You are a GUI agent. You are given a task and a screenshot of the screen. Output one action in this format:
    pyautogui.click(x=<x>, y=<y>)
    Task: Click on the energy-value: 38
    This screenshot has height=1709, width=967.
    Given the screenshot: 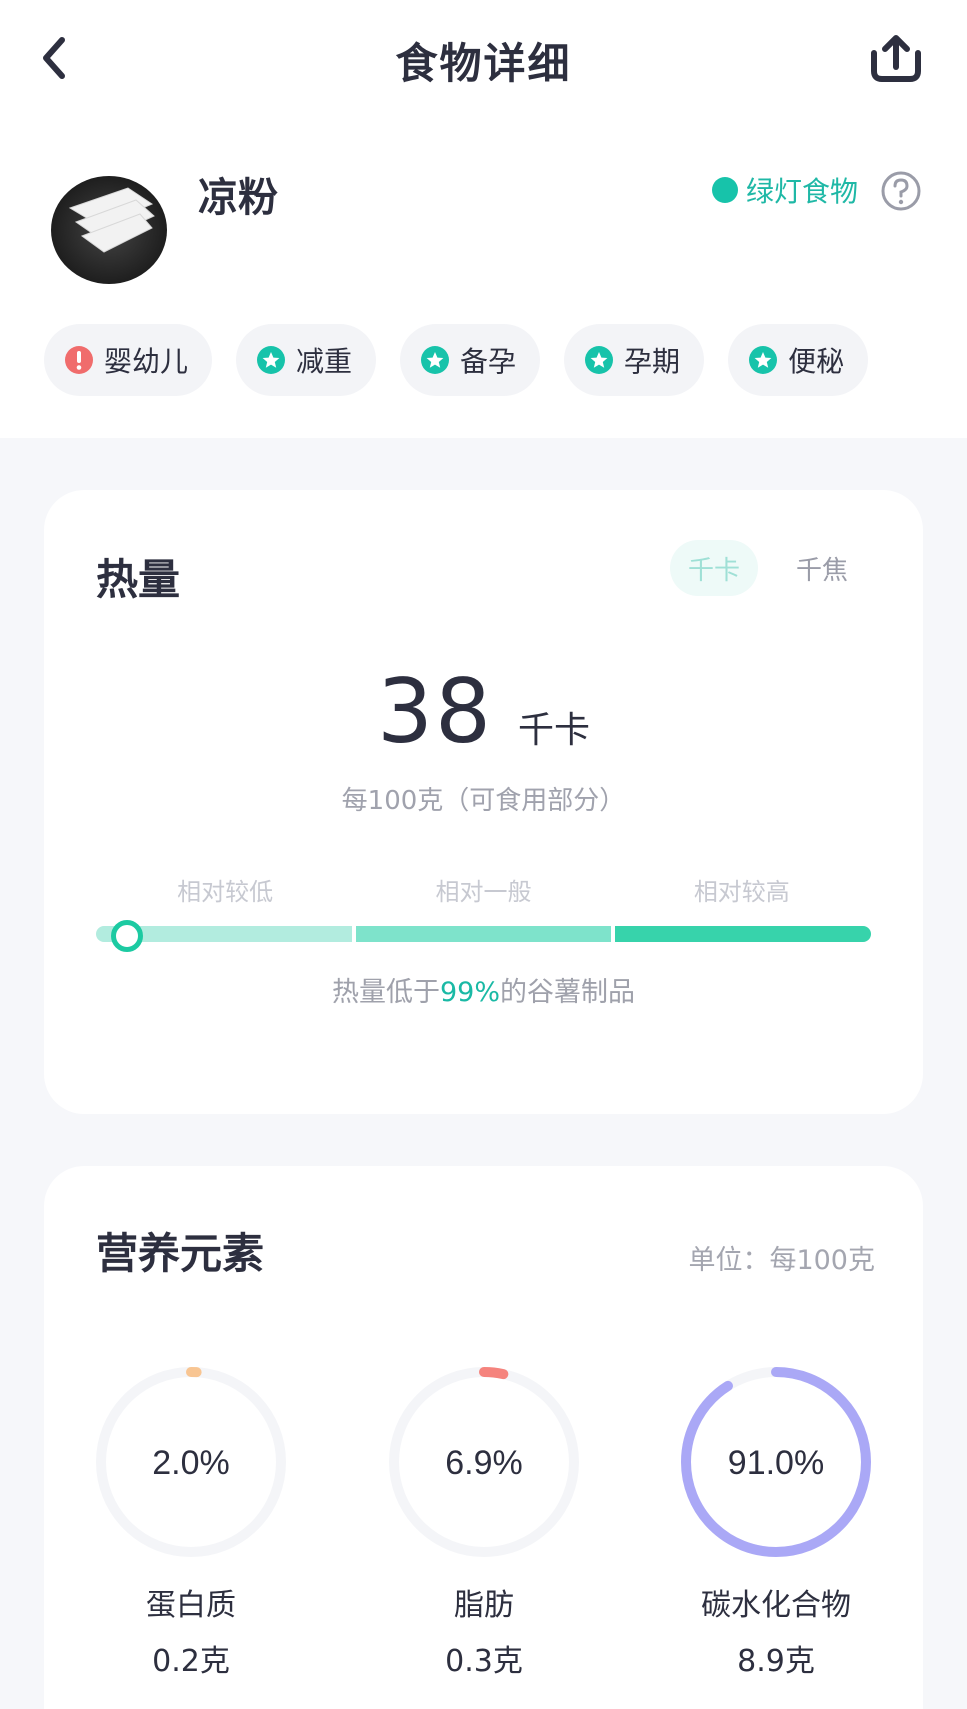 What is the action you would take?
    pyautogui.click(x=434, y=711)
    